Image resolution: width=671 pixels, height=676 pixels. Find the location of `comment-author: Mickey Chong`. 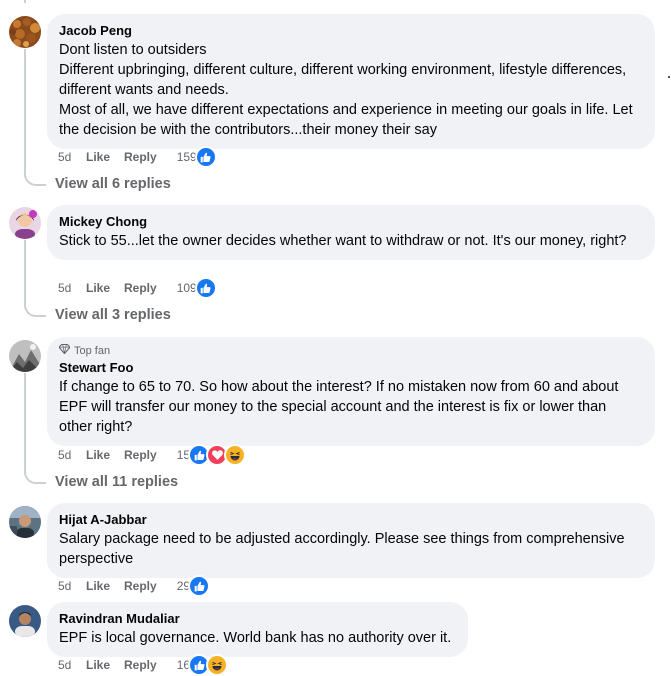

comment-author: Mickey Chong is located at coordinates (351, 221).